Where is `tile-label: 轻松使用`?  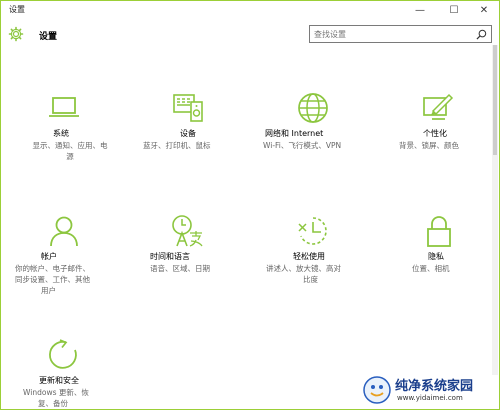 tile-label: 轻松使用 is located at coordinates (309, 256).